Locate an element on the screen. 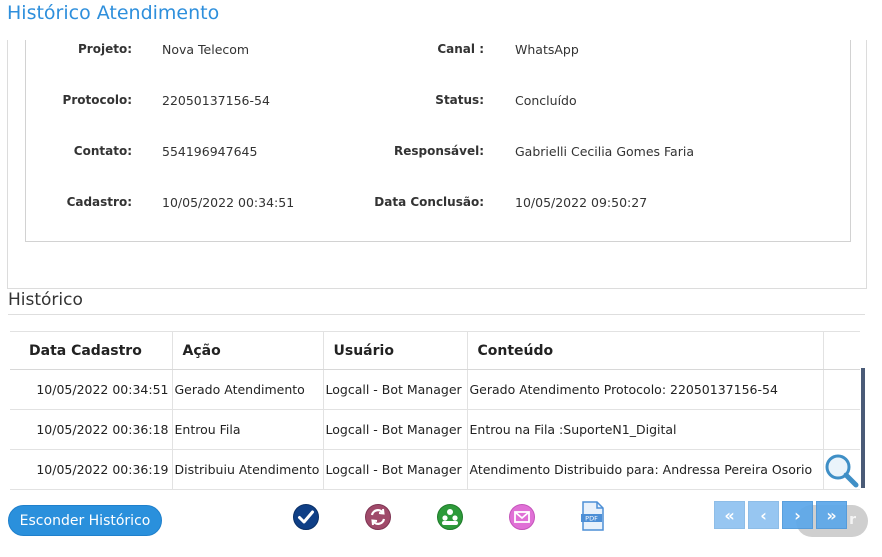  page-title: Histórico Atendimento is located at coordinates (113, 13).